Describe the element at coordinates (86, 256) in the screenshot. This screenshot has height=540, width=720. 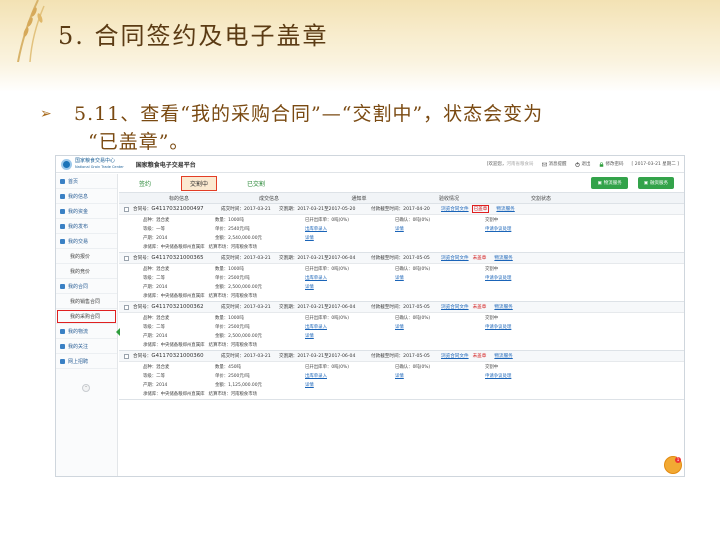
I see `sidebar-item-my-quotes: 我的报价` at that location.